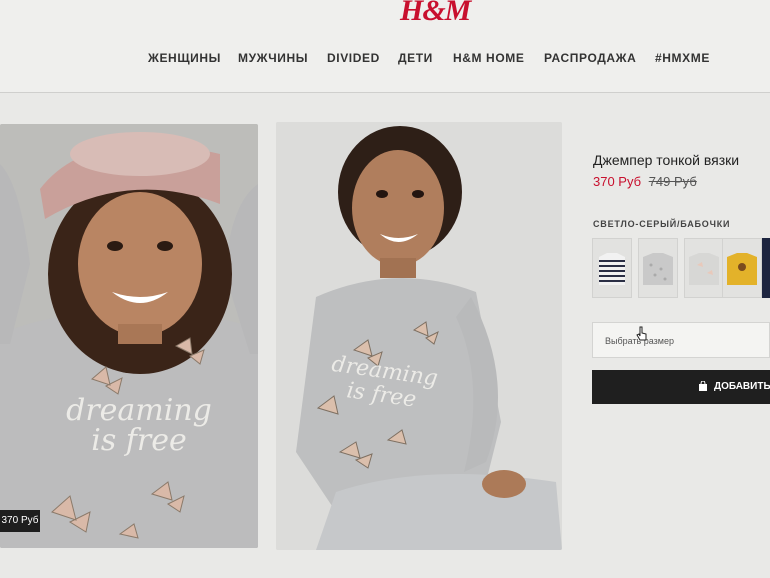 Image resolution: width=770 pixels, height=578 pixels. I want to click on sweater-print-text-1: dreaming is free, so click(139, 426).